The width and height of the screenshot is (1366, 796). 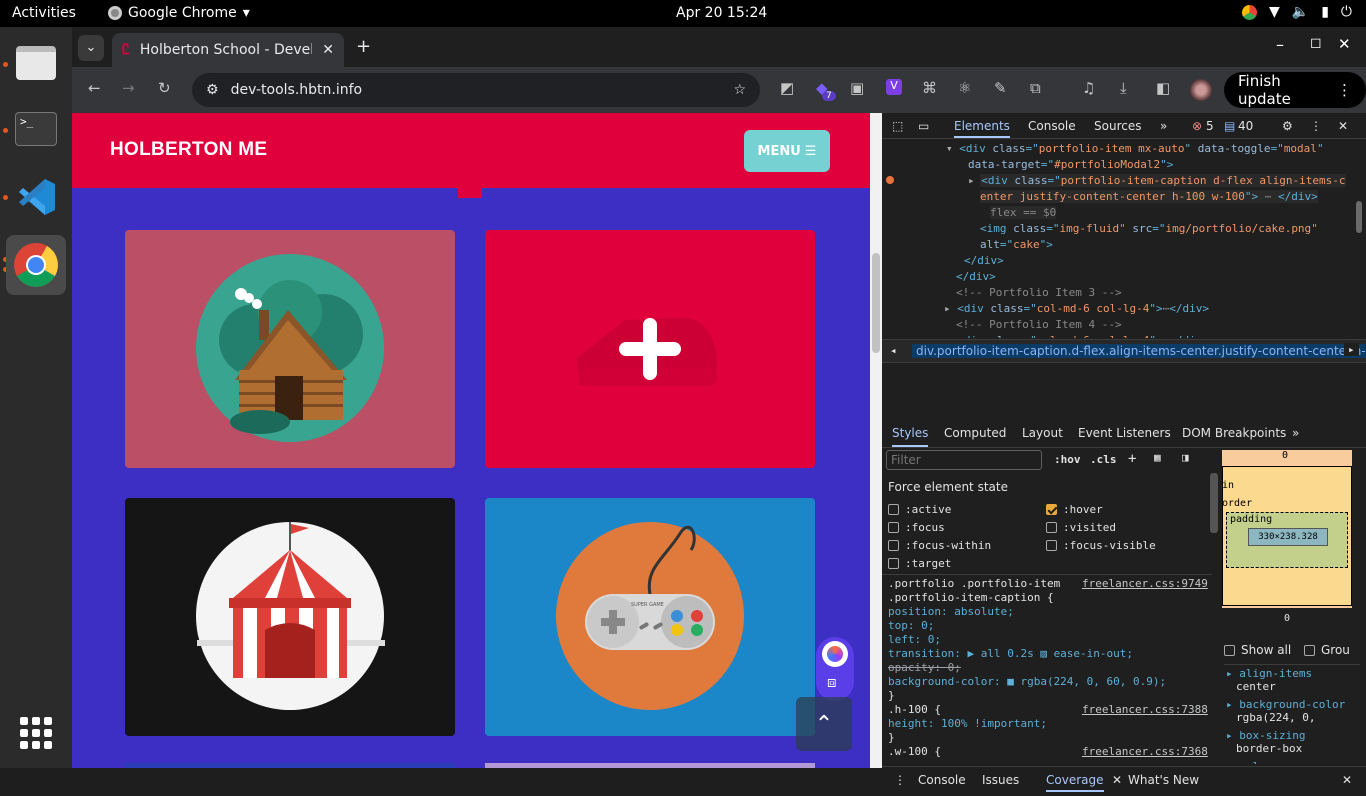 What do you see at coordinates (897, 126) in the screenshot?
I see `inspect-element-icon: ⬚` at bounding box center [897, 126].